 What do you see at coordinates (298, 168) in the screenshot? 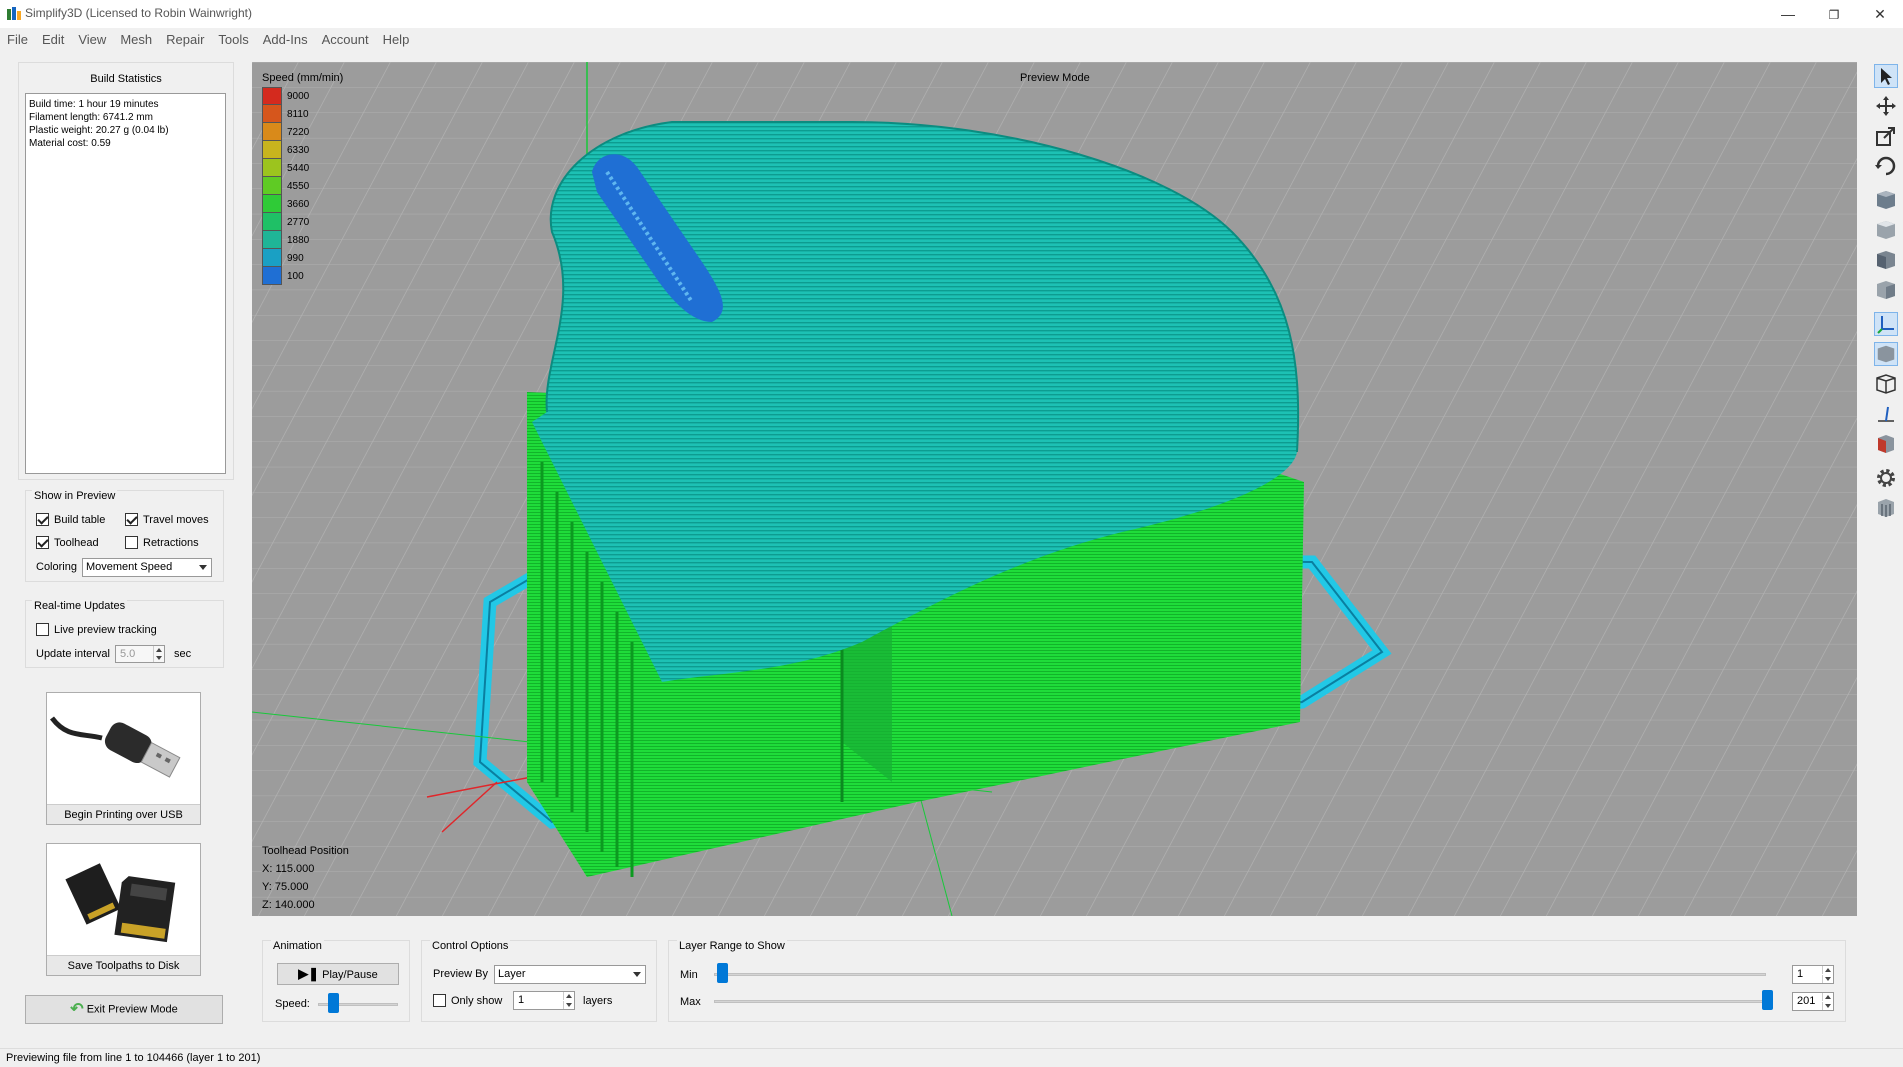
I see `legend-value: 5440` at bounding box center [298, 168].